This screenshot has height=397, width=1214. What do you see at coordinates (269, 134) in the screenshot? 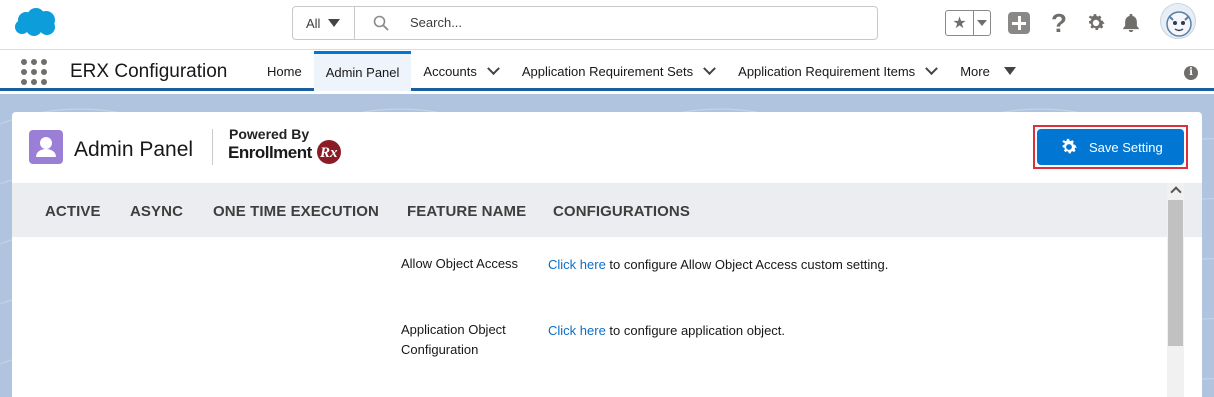
I see `powered-by-label: Powered By` at bounding box center [269, 134].